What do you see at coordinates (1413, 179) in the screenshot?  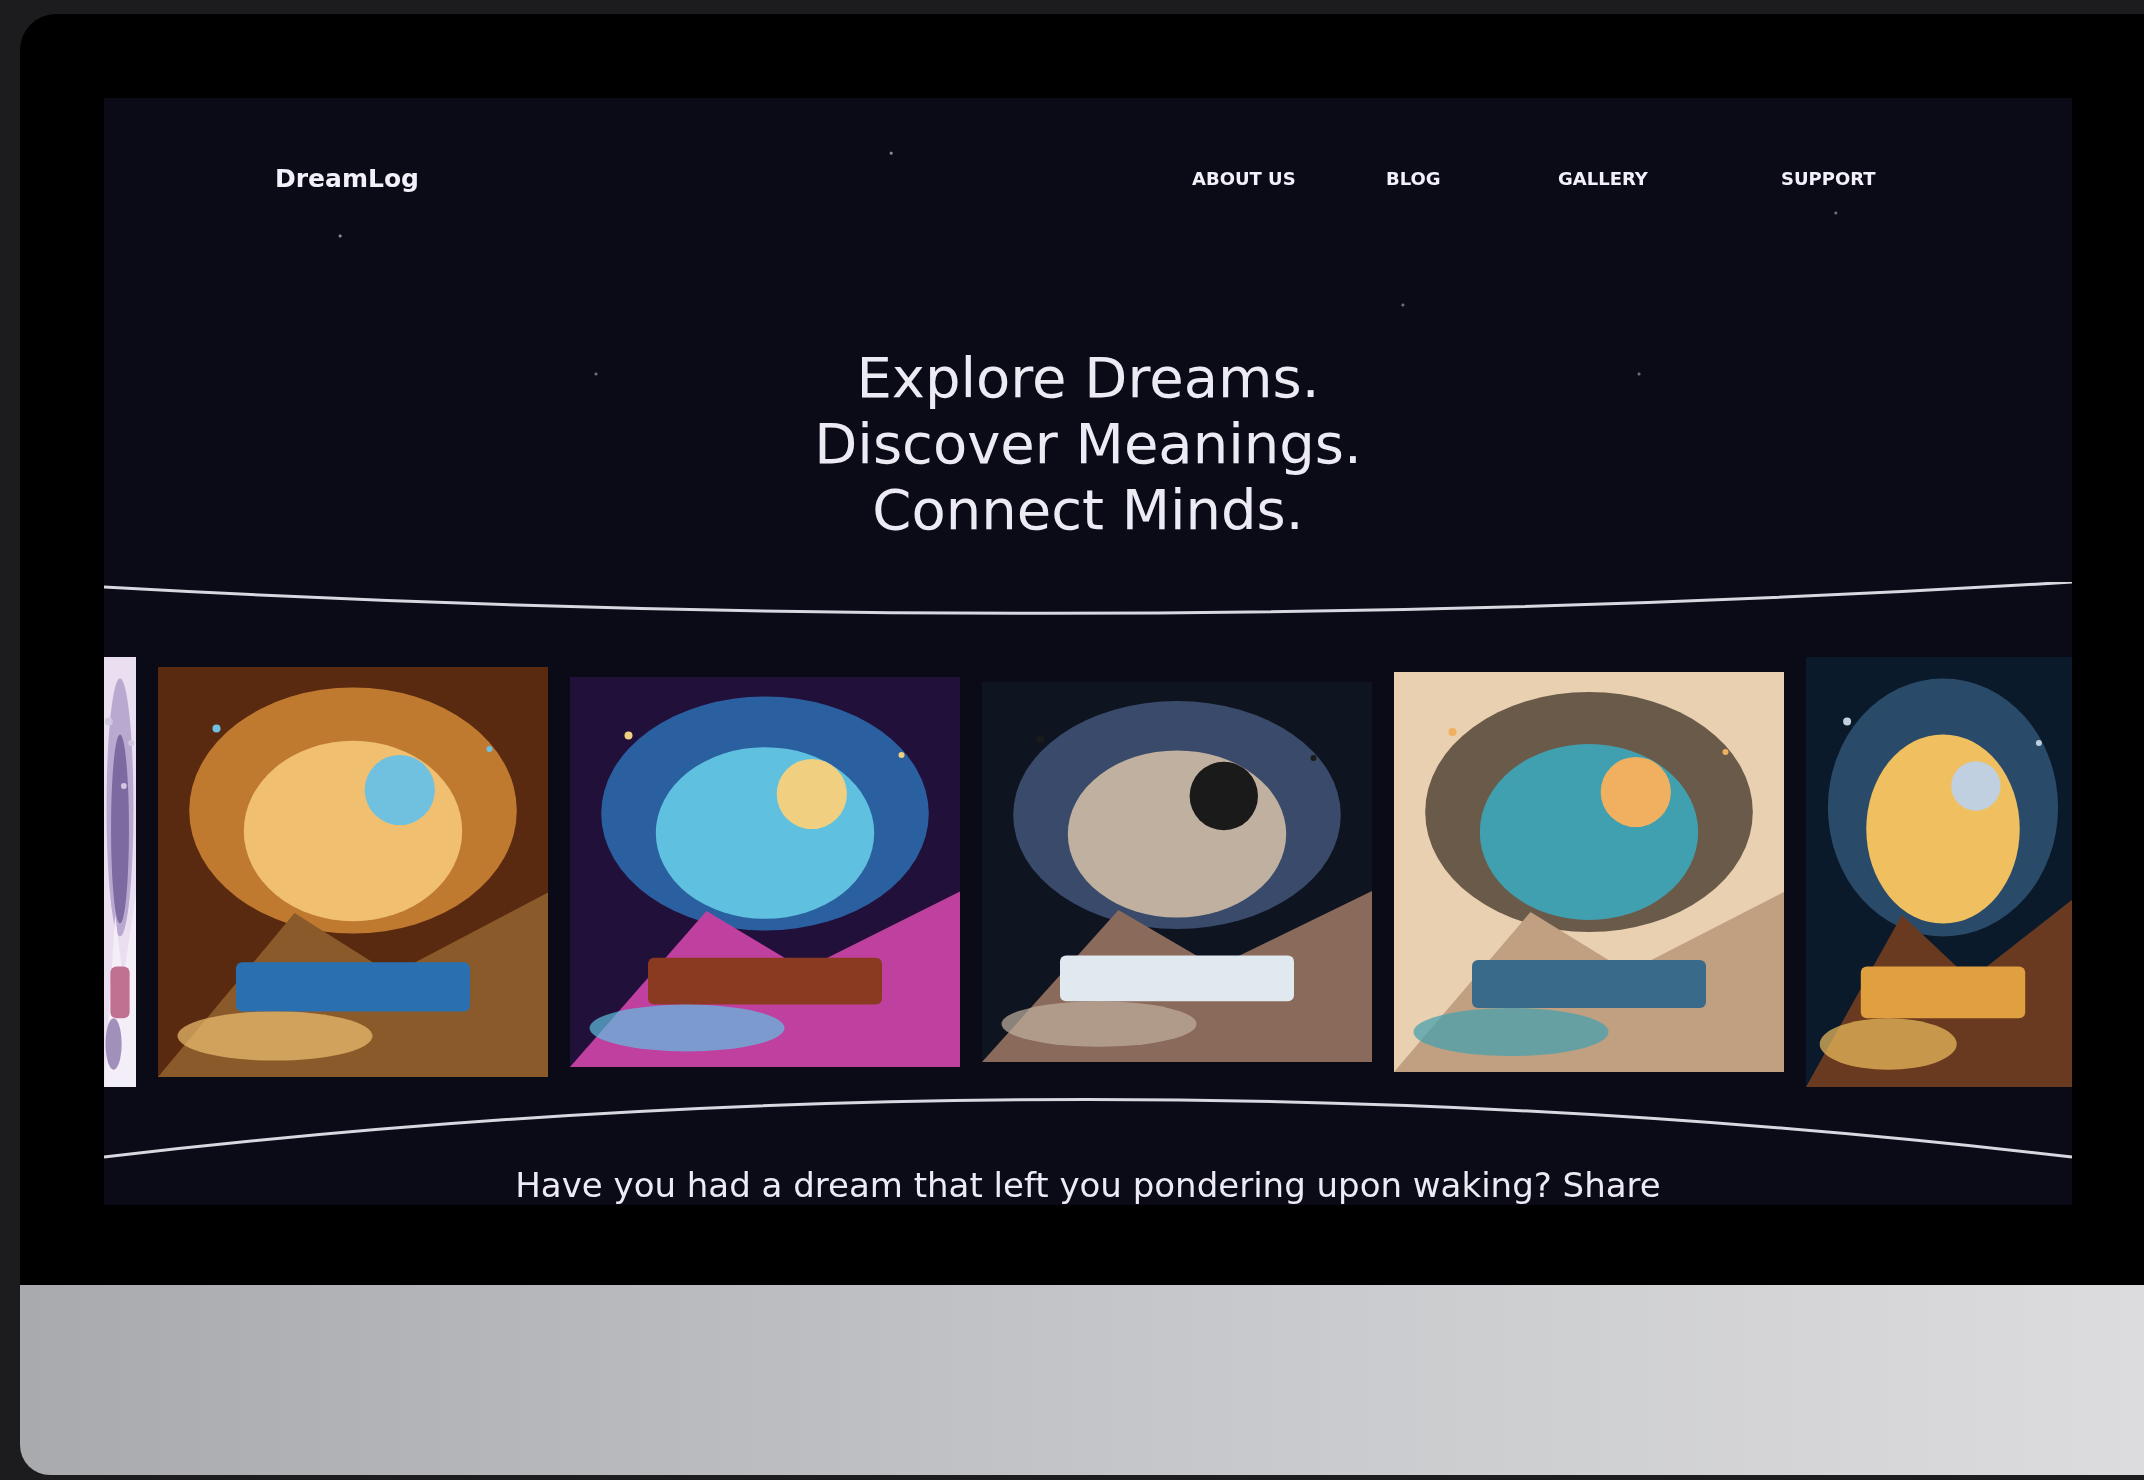 I see `nav-link: BLOG` at bounding box center [1413, 179].